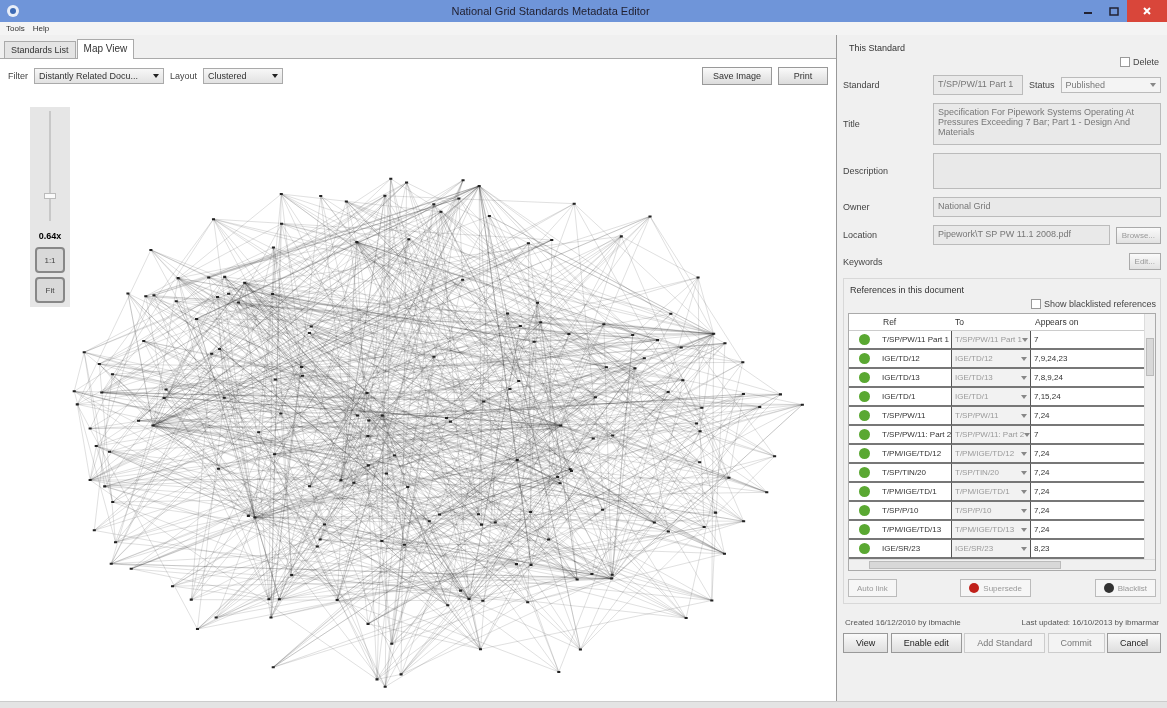 This screenshot has width=1167, height=708. What do you see at coordinates (991, 549) in the screenshot?
I see `to-dropdown: IGE/SR/23` at bounding box center [991, 549].